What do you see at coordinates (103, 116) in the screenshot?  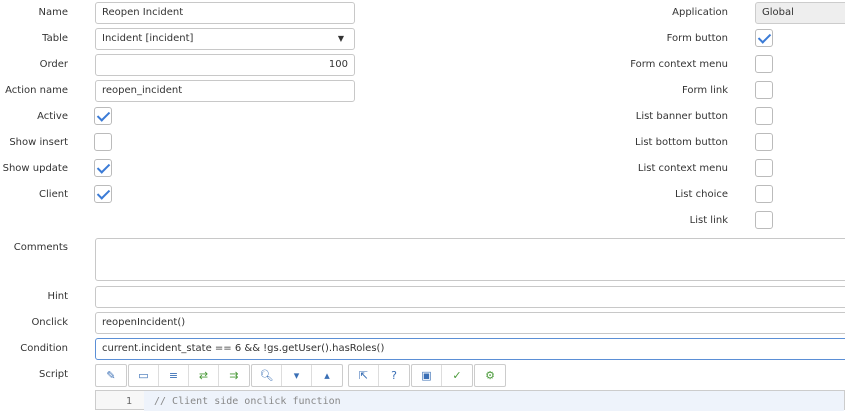 I see `active-checkbox` at bounding box center [103, 116].